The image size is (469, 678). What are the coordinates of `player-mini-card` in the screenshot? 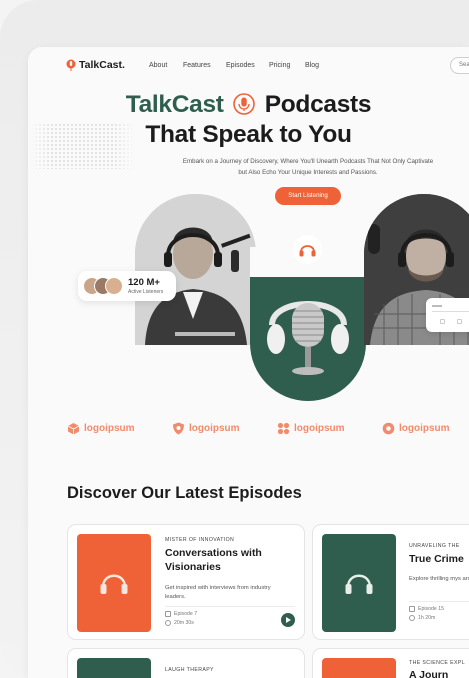 It's located at (447, 315).